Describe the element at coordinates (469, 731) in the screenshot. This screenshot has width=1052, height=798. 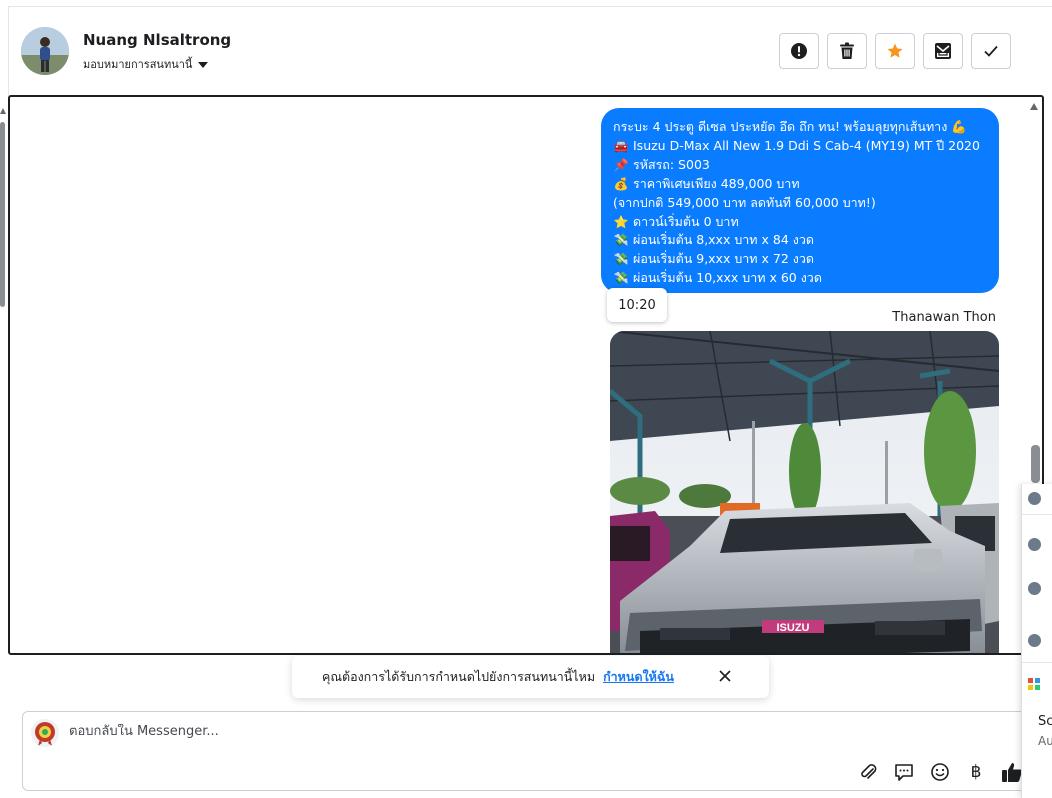
I see `reply-input` at that location.